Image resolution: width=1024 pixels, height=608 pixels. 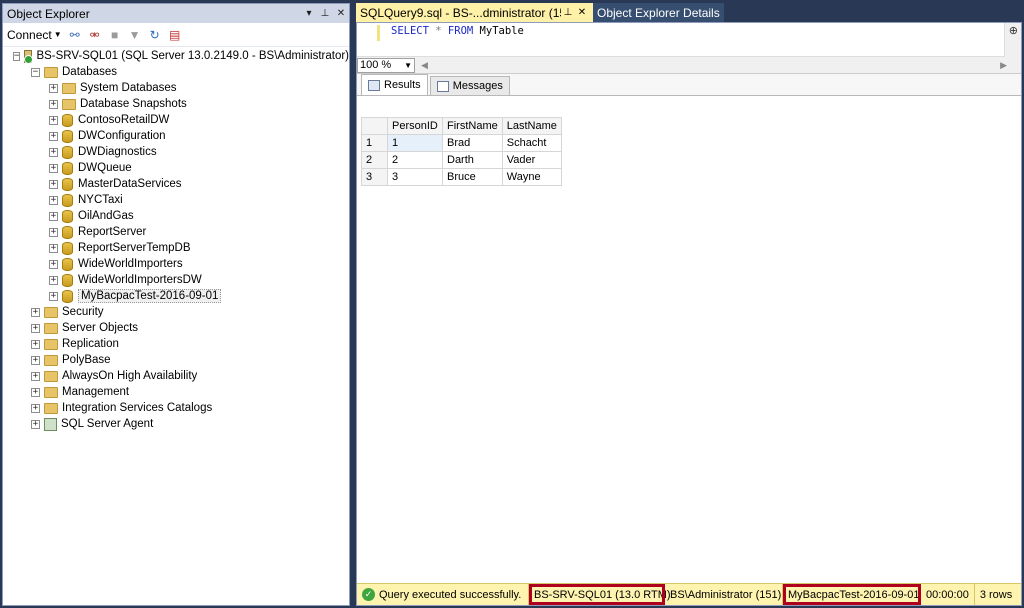 I want to click on tree-node-database: + DWDiagnostics, so click(x=176, y=152).